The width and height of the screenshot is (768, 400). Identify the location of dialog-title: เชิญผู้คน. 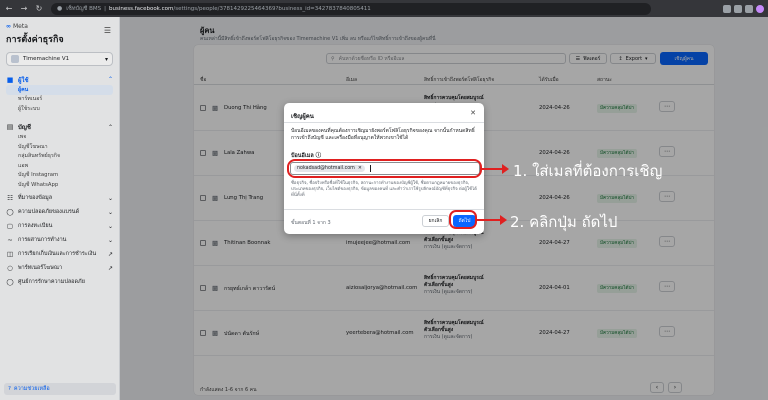
(302, 116).